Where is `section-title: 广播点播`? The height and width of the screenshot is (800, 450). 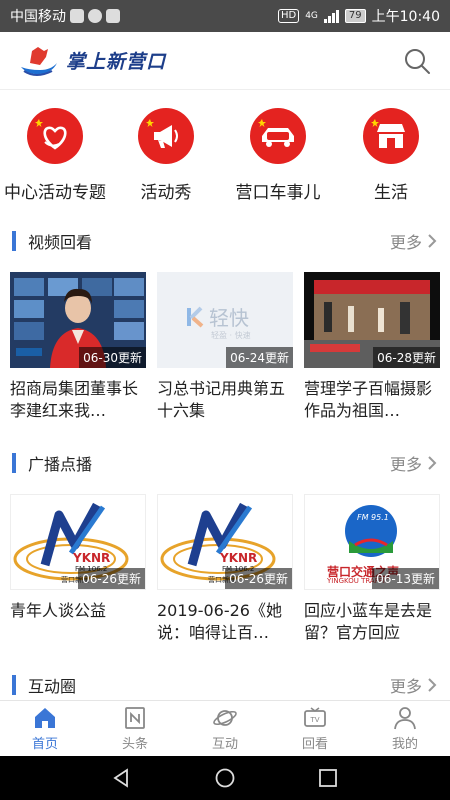 section-title: 广播点播 is located at coordinates (60, 464).